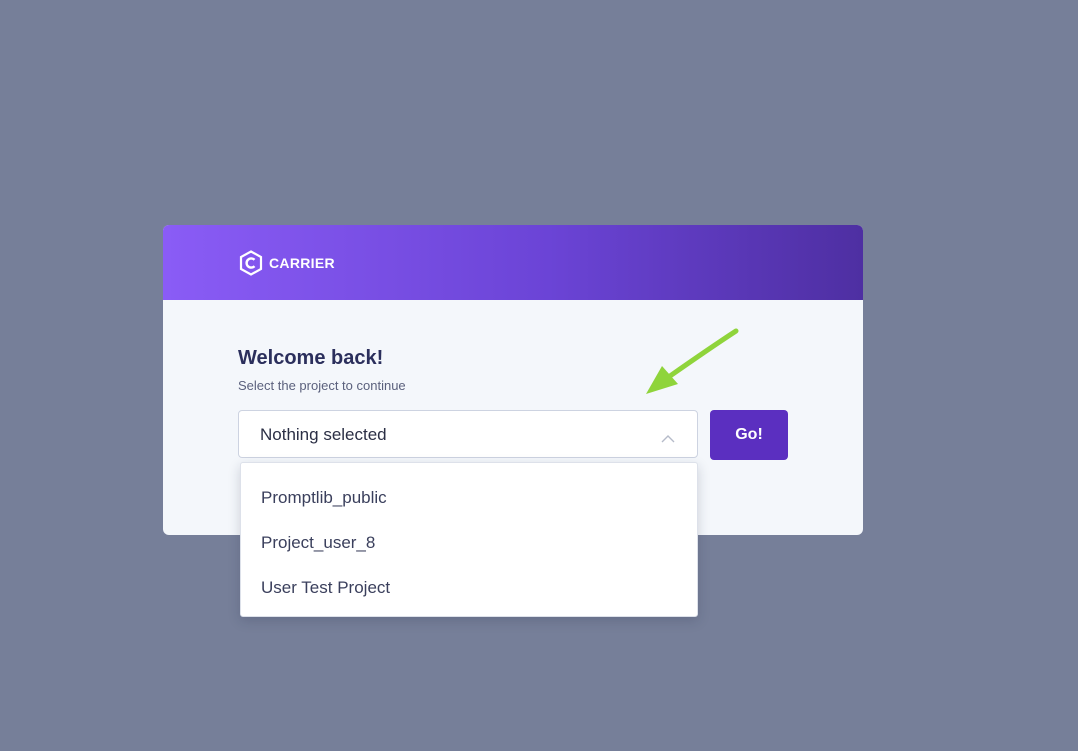  What do you see at coordinates (323, 434) in the screenshot?
I see `project-select-value: Nothing selected` at bounding box center [323, 434].